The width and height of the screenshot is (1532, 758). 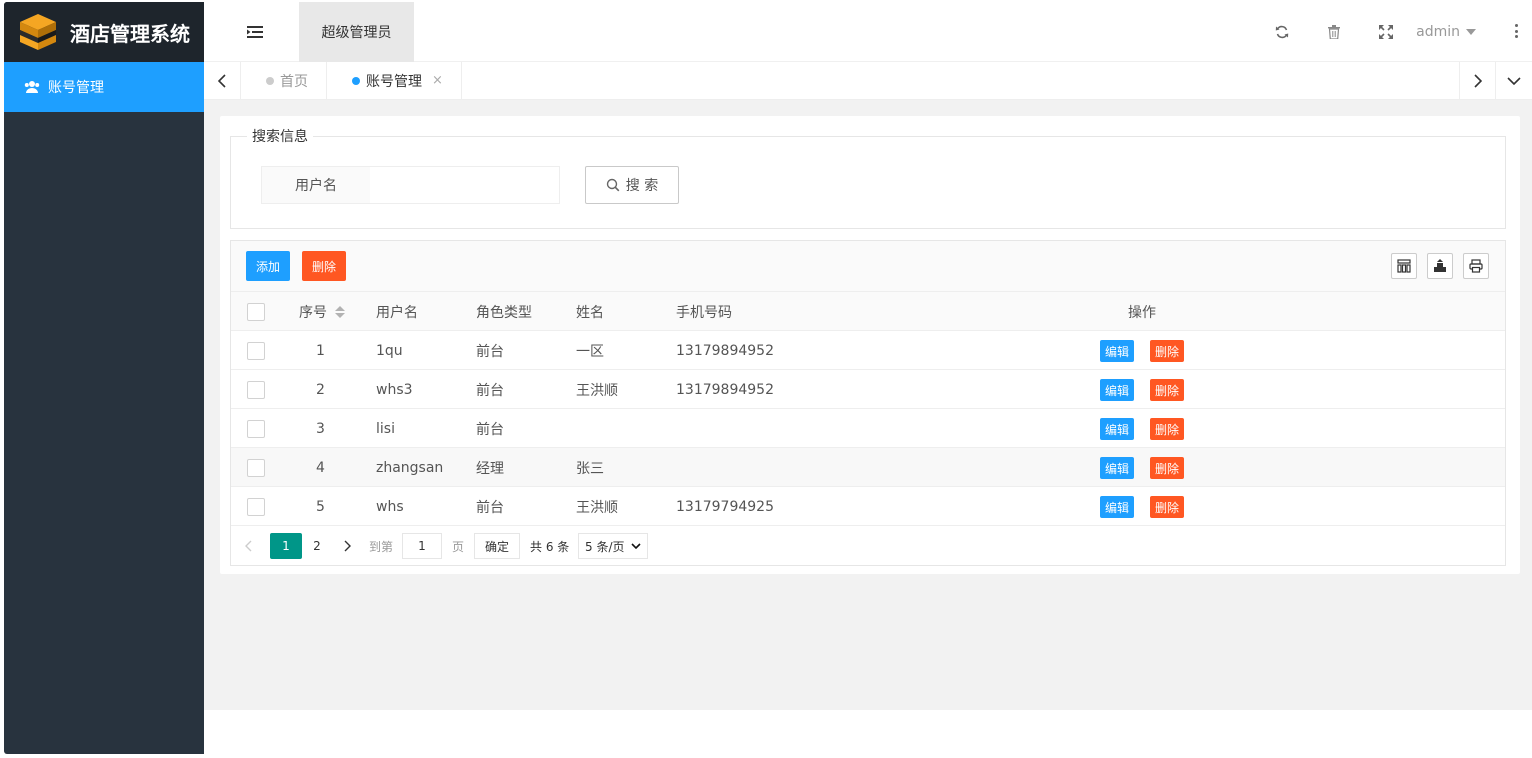 I want to click on export-button, so click(x=1440, y=266).